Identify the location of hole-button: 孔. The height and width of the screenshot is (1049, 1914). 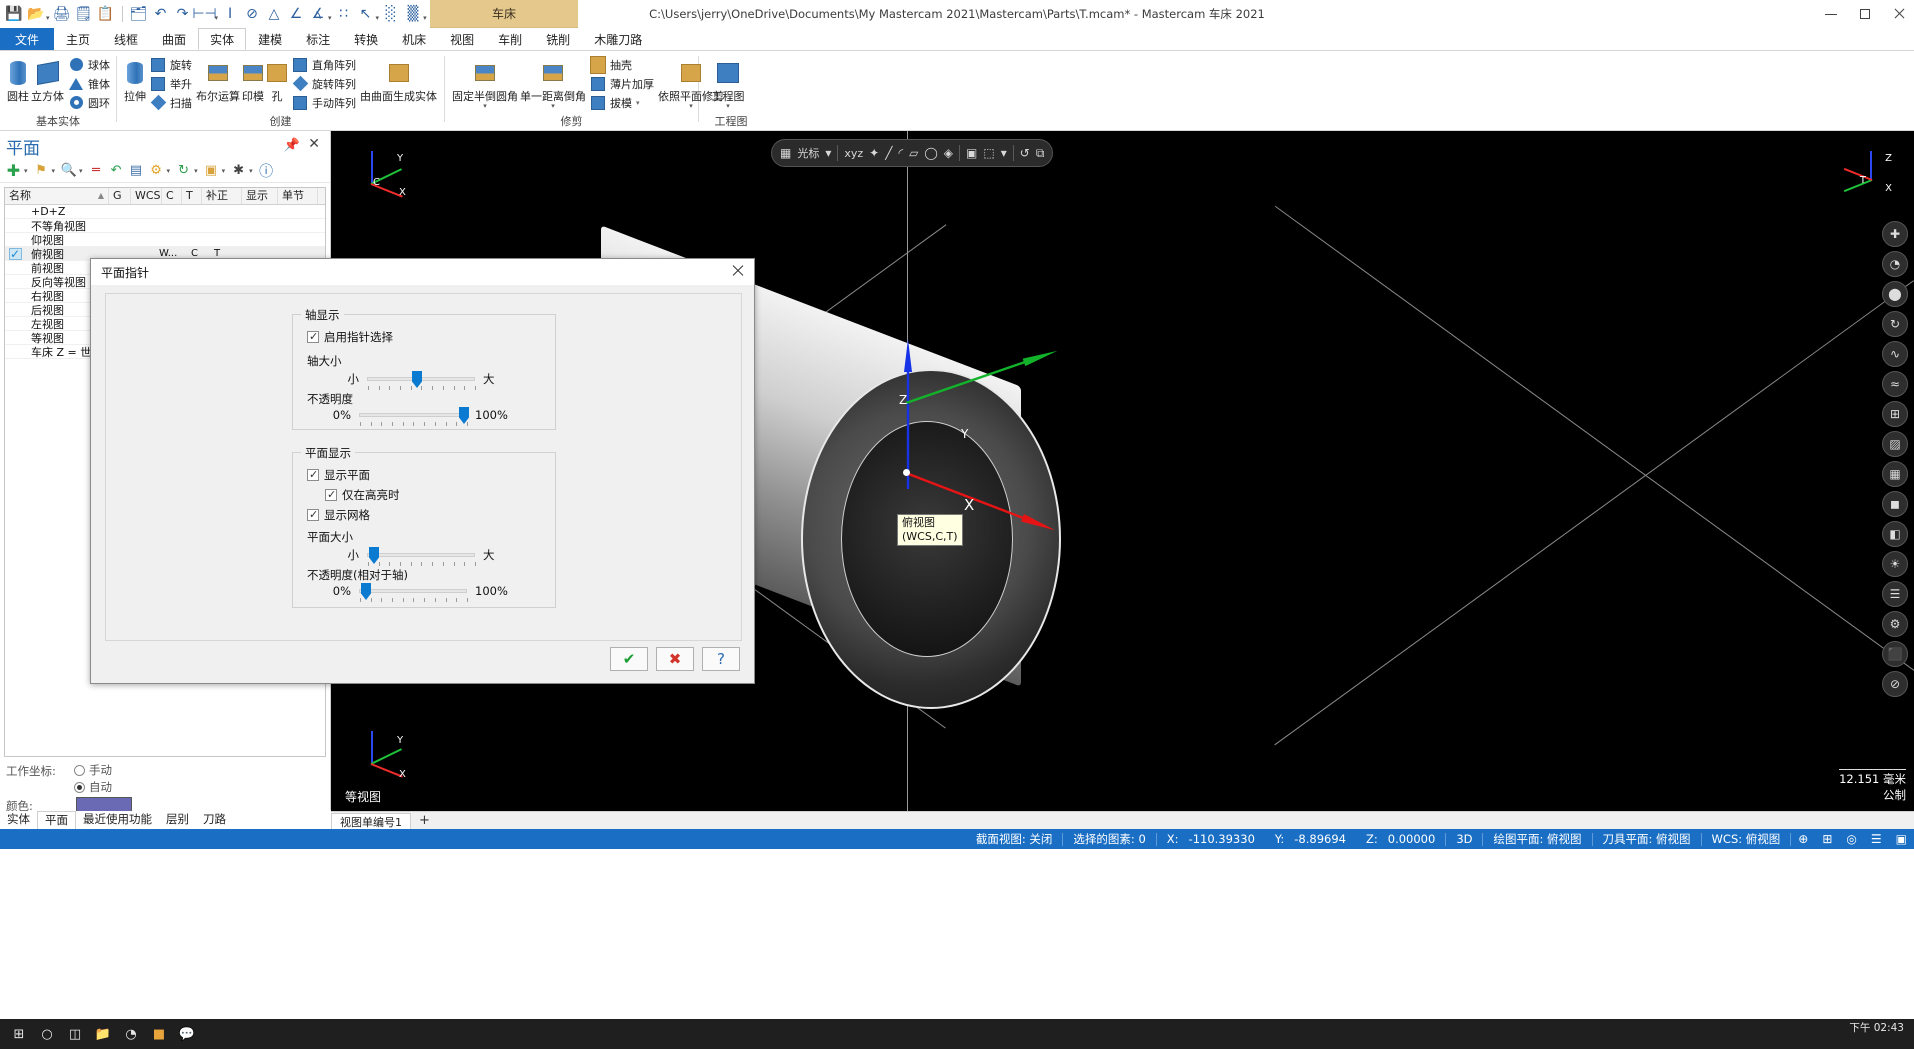
(277, 79).